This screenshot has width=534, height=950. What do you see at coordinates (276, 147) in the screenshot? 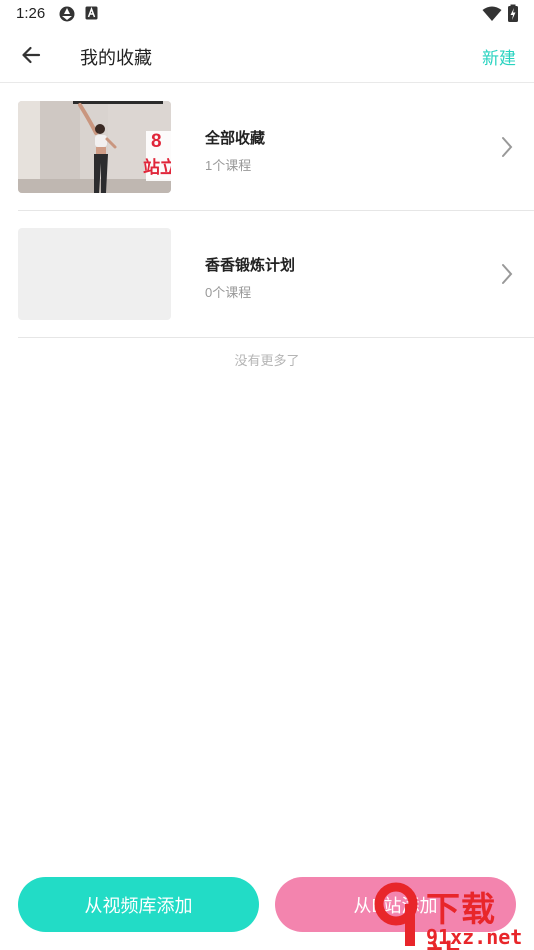
I see `collection-item-all: 8 站立 全部收藏 1个课程` at bounding box center [276, 147].